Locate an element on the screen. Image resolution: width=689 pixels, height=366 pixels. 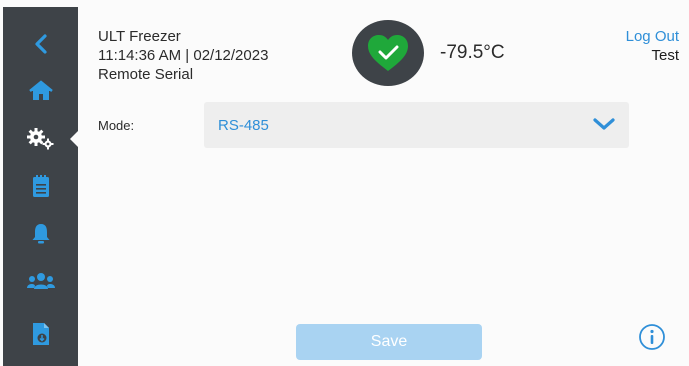
info-icon is located at coordinates (652, 337).